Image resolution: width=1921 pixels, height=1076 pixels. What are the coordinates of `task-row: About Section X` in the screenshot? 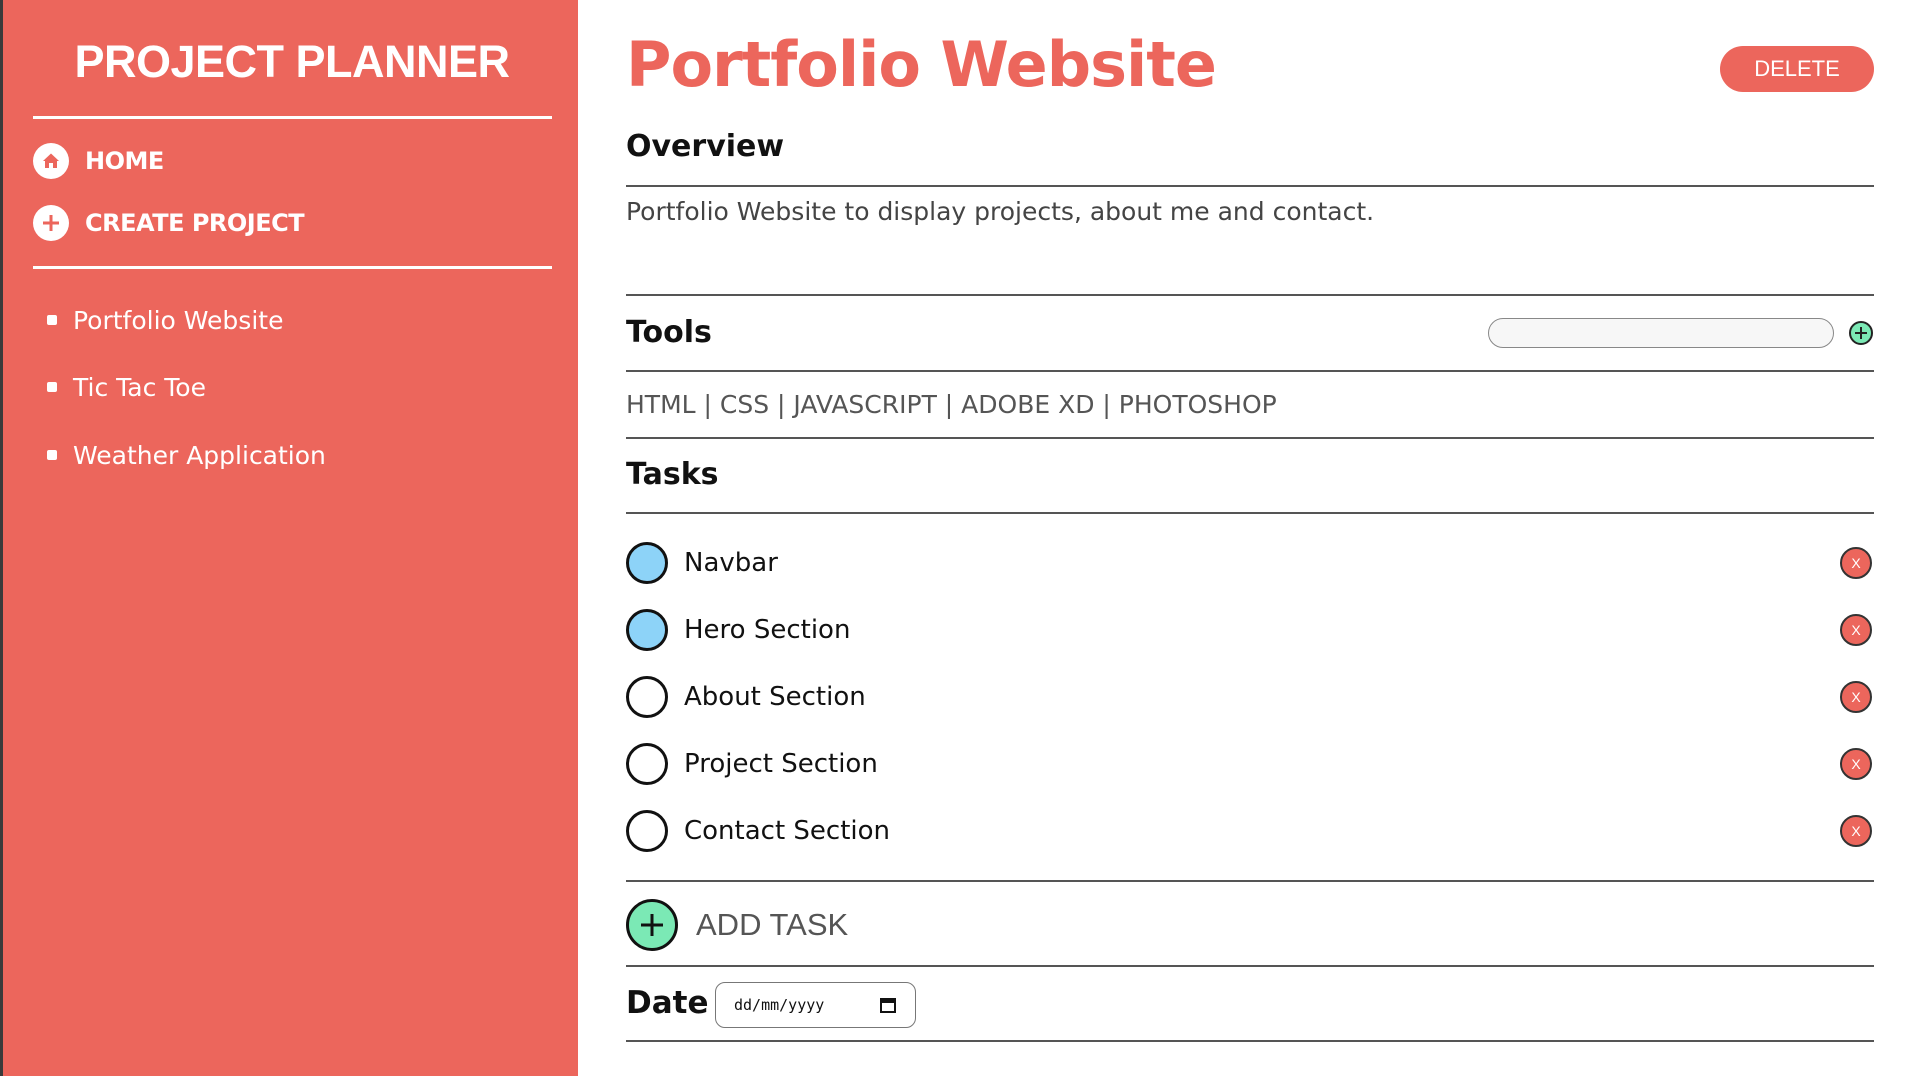 It's located at (1250, 697).